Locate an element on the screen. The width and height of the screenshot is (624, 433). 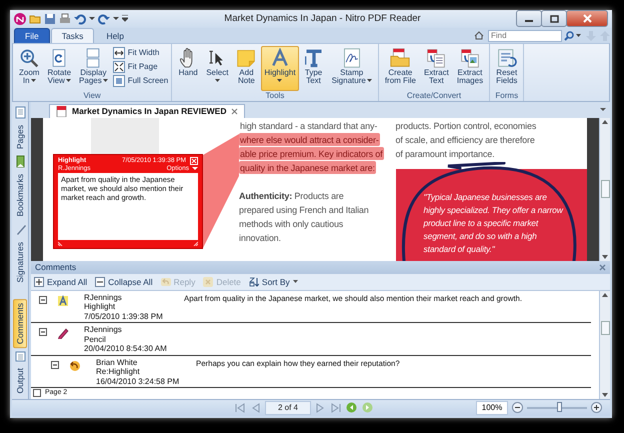
comment-author: RJennings is located at coordinates (103, 297).